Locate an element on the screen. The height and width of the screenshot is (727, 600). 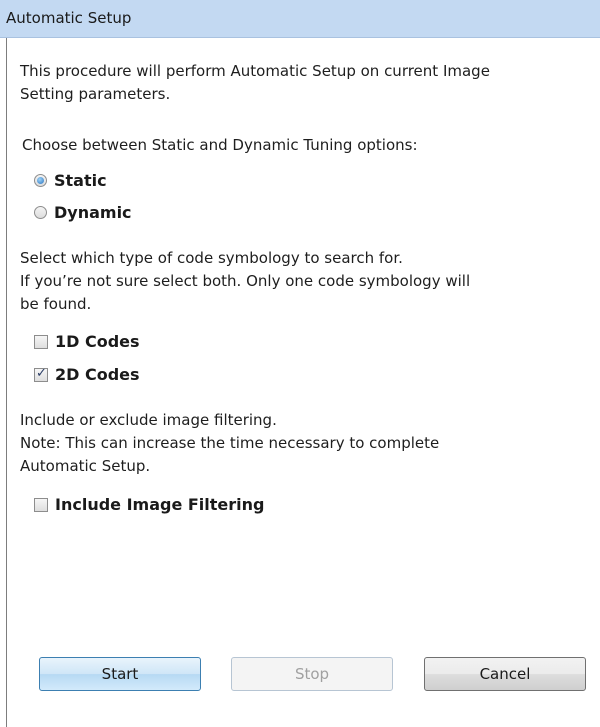
checkbox-include-image-filtering-label: Include Image Filtering is located at coordinates (160, 504).